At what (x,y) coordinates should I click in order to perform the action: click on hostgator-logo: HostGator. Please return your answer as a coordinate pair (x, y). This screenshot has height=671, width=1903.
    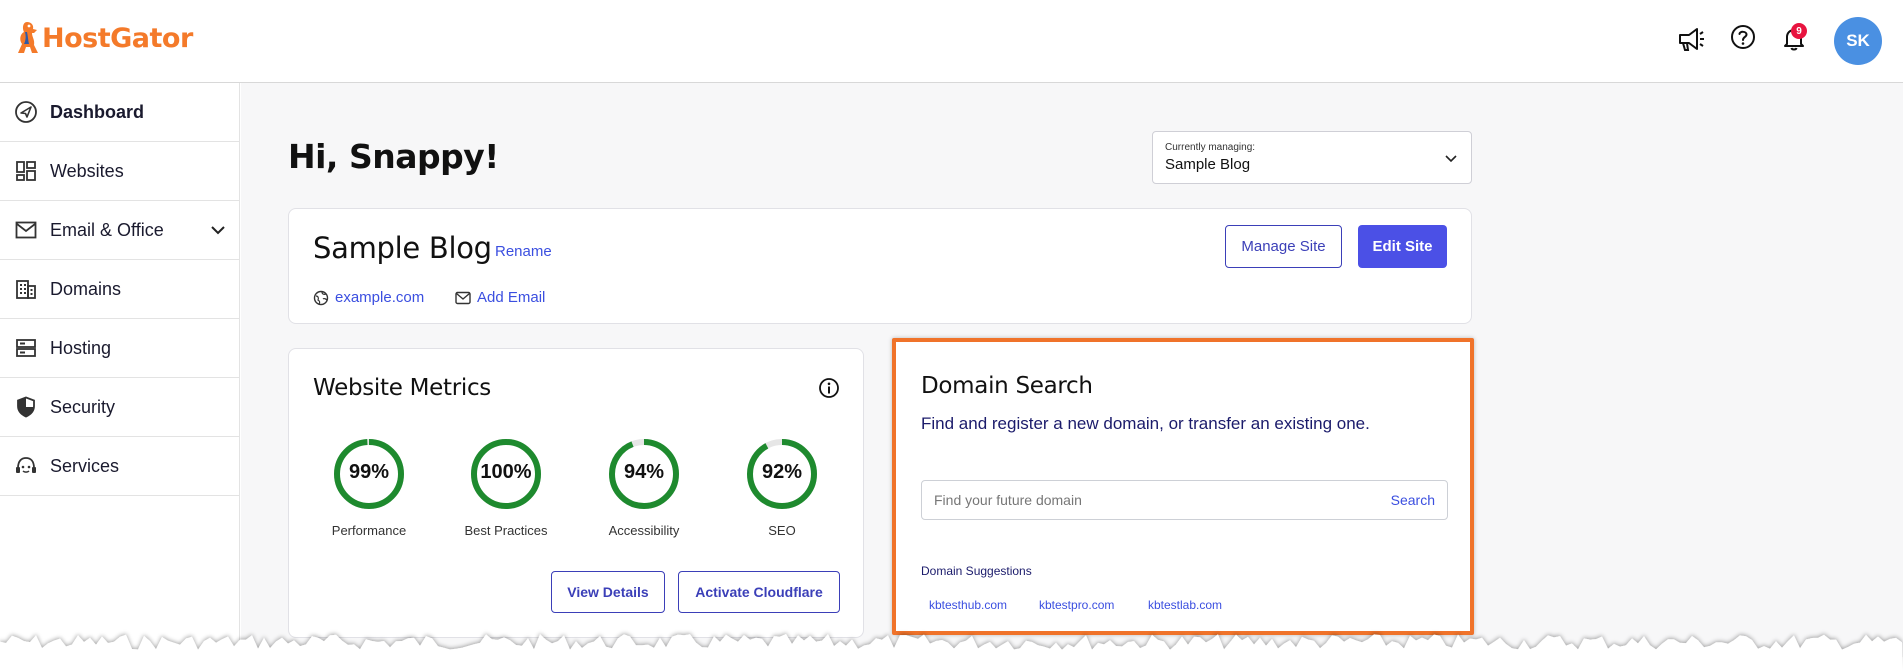
    Looking at the image, I should click on (103, 38).